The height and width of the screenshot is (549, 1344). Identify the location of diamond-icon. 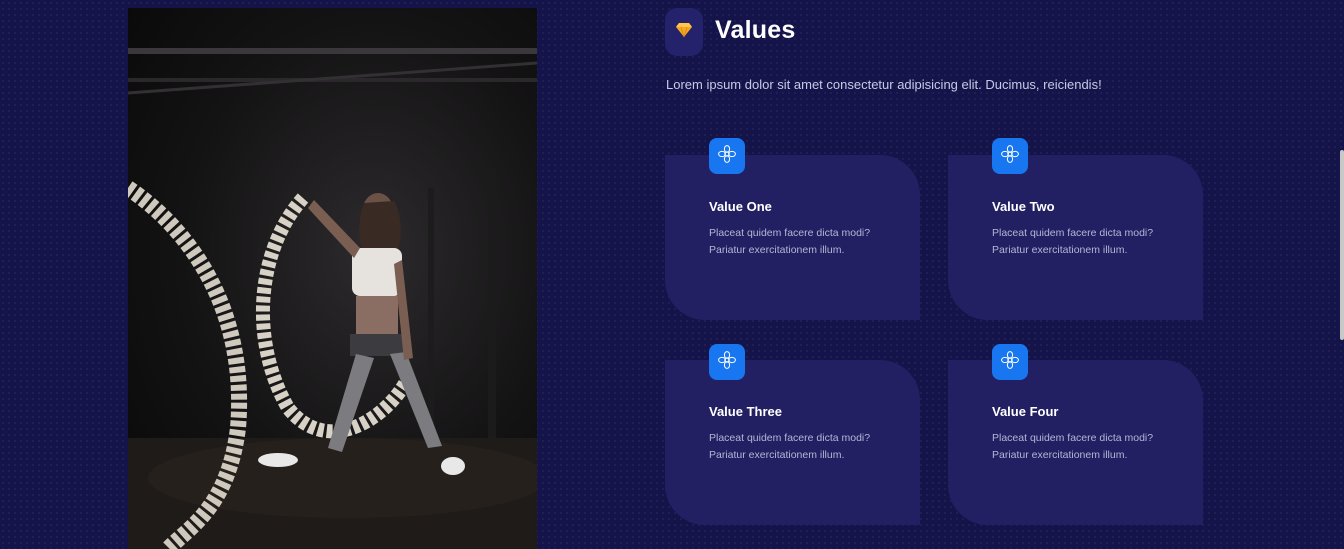
(684, 32).